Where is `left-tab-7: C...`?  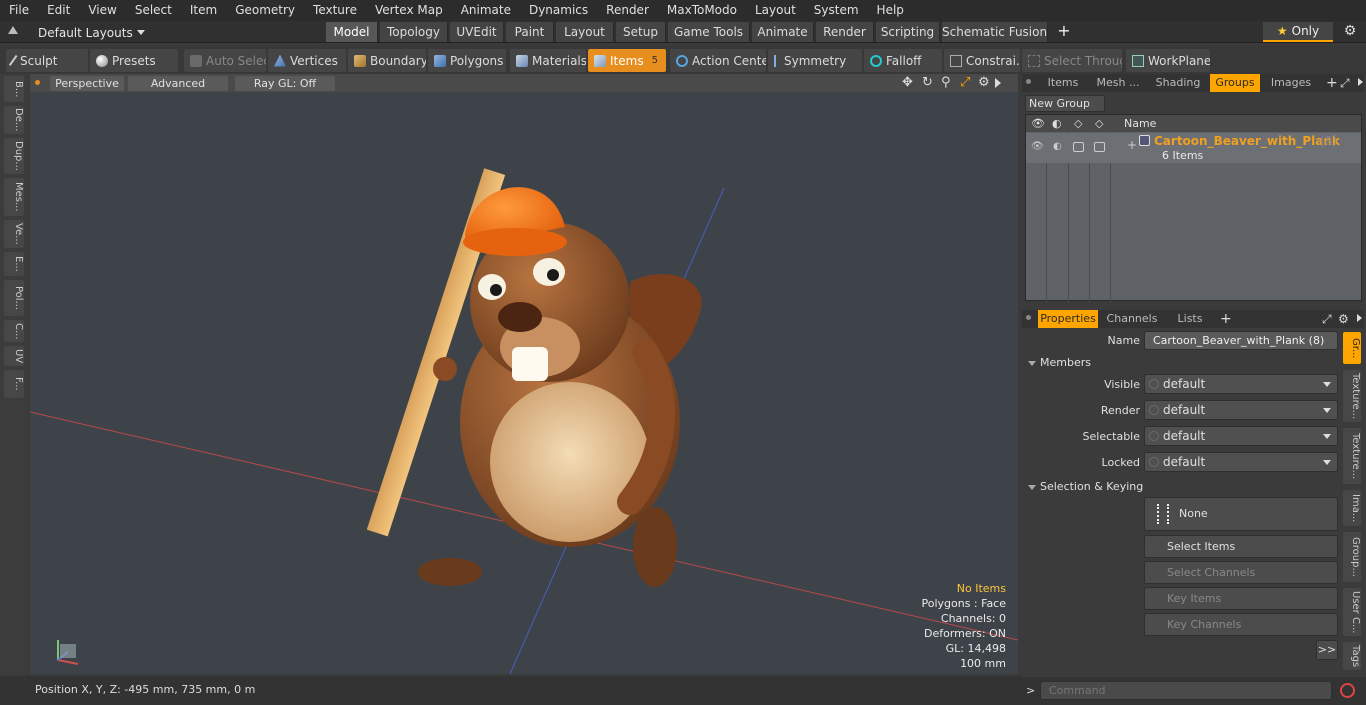
left-tab-7: C... is located at coordinates (14, 331).